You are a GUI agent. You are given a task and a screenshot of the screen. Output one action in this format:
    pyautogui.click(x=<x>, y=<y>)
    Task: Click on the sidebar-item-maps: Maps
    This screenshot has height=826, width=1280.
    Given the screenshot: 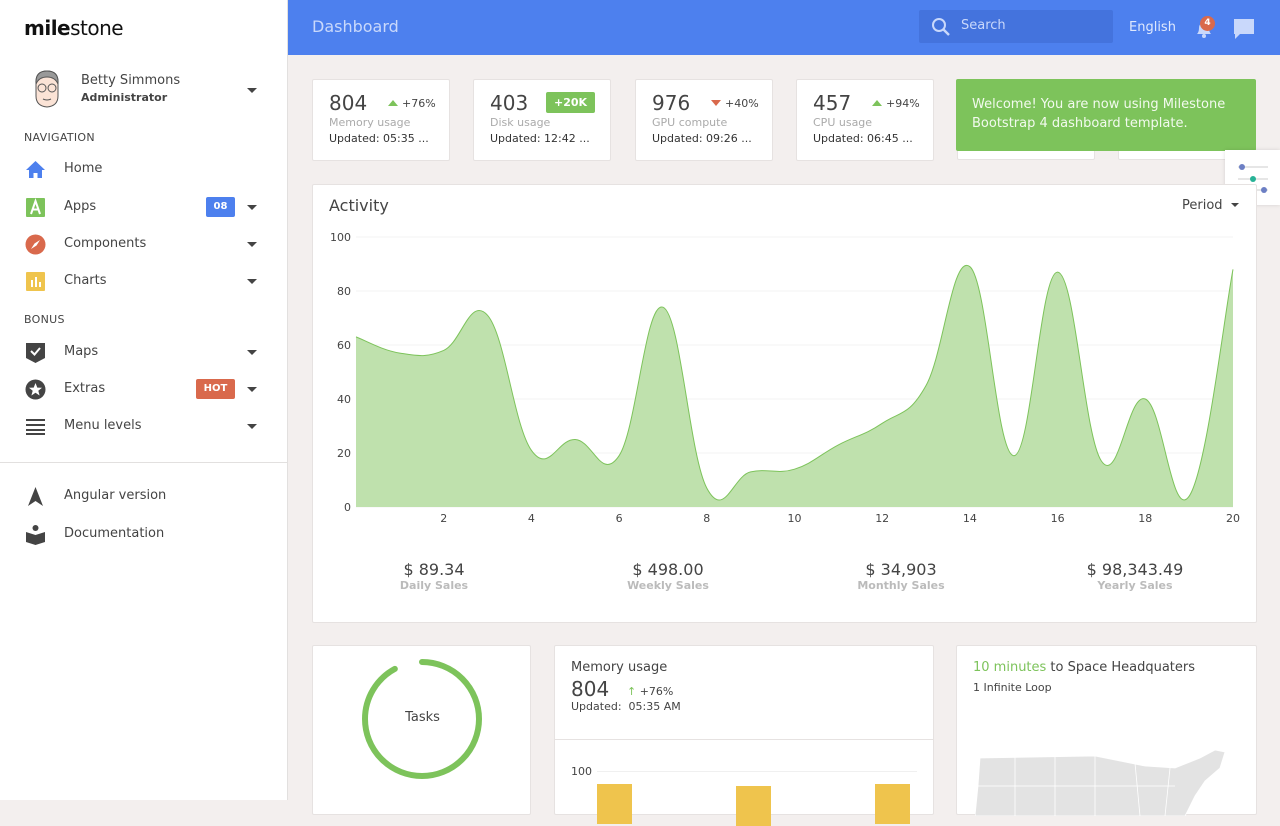 What is the action you would take?
    pyautogui.click(x=144, y=352)
    